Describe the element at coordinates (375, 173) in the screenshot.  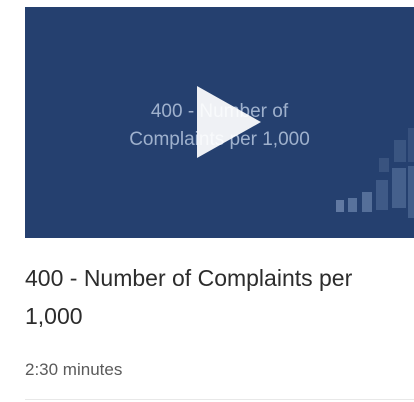
I see `bar-graphic-icon` at that location.